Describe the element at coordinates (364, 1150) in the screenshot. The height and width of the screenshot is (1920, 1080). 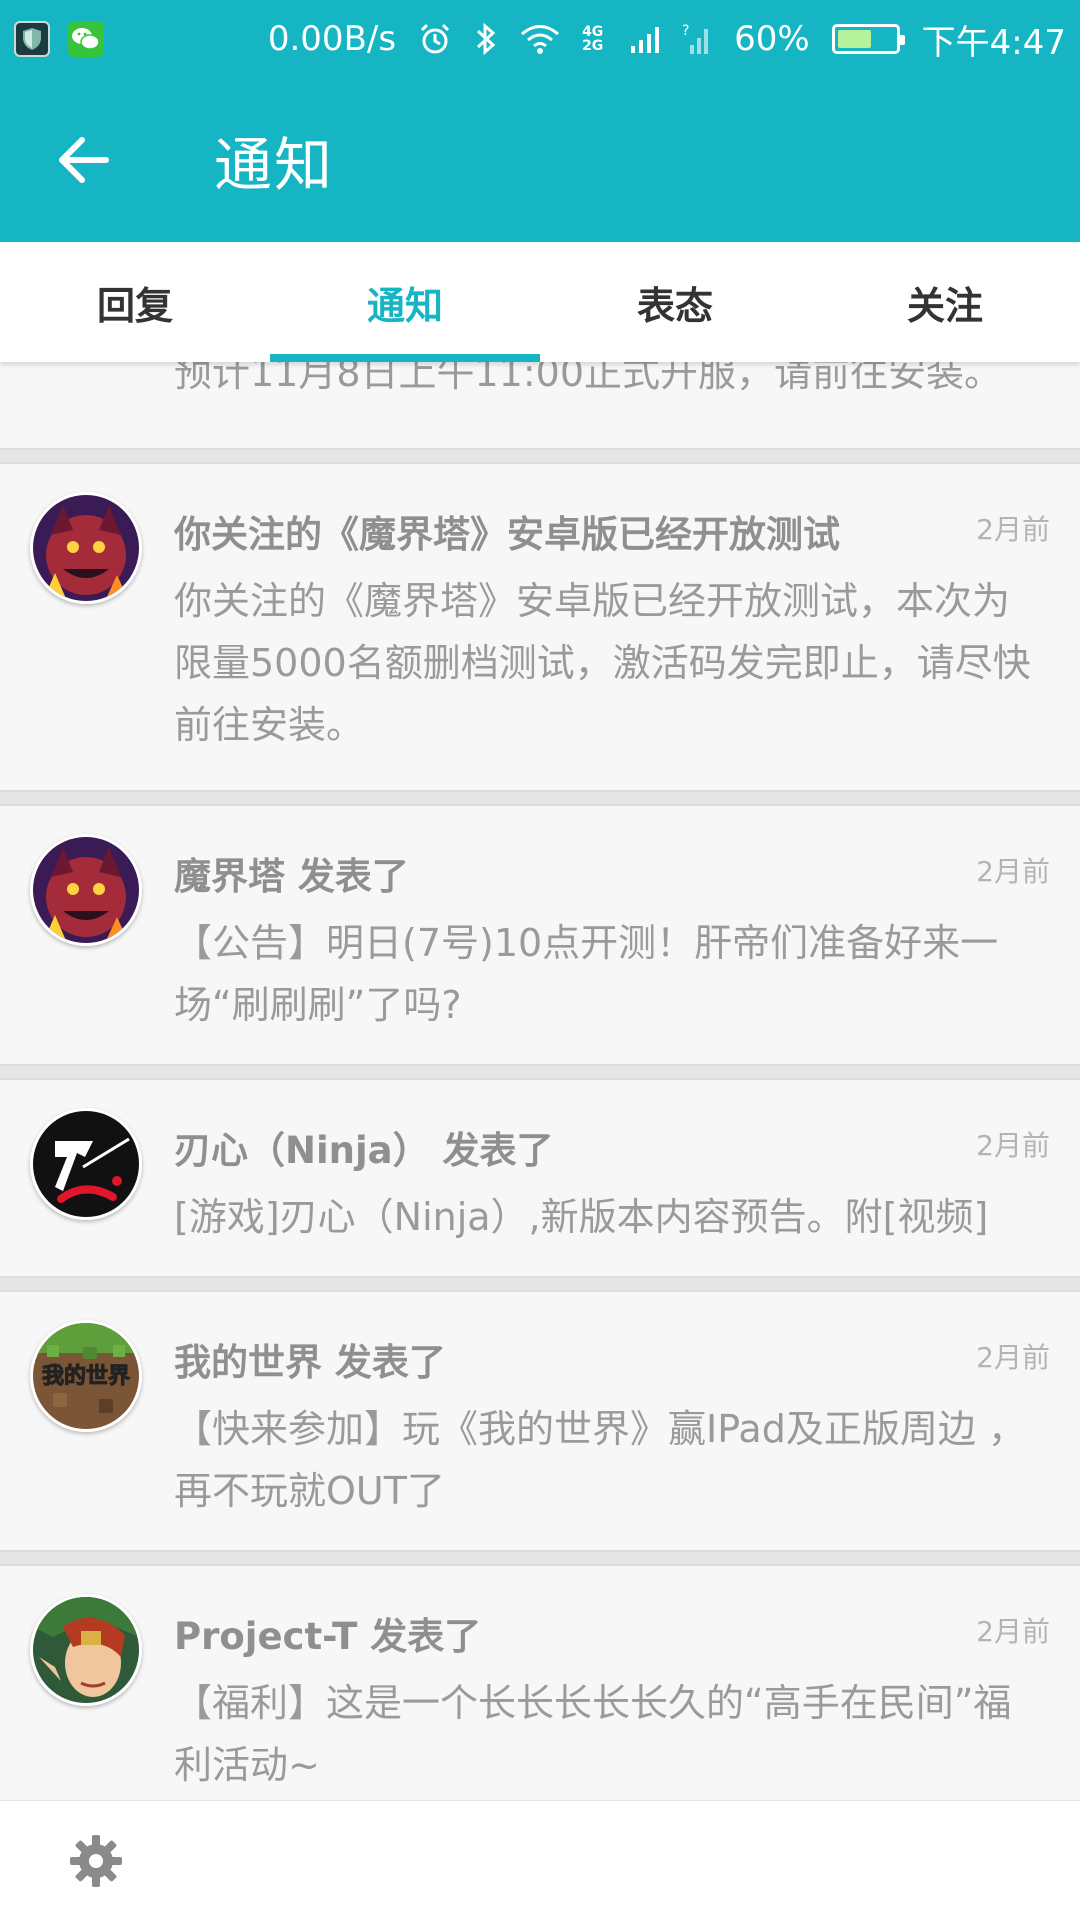
I see `notification-title: 刃心（Ninja） 发表了` at that location.